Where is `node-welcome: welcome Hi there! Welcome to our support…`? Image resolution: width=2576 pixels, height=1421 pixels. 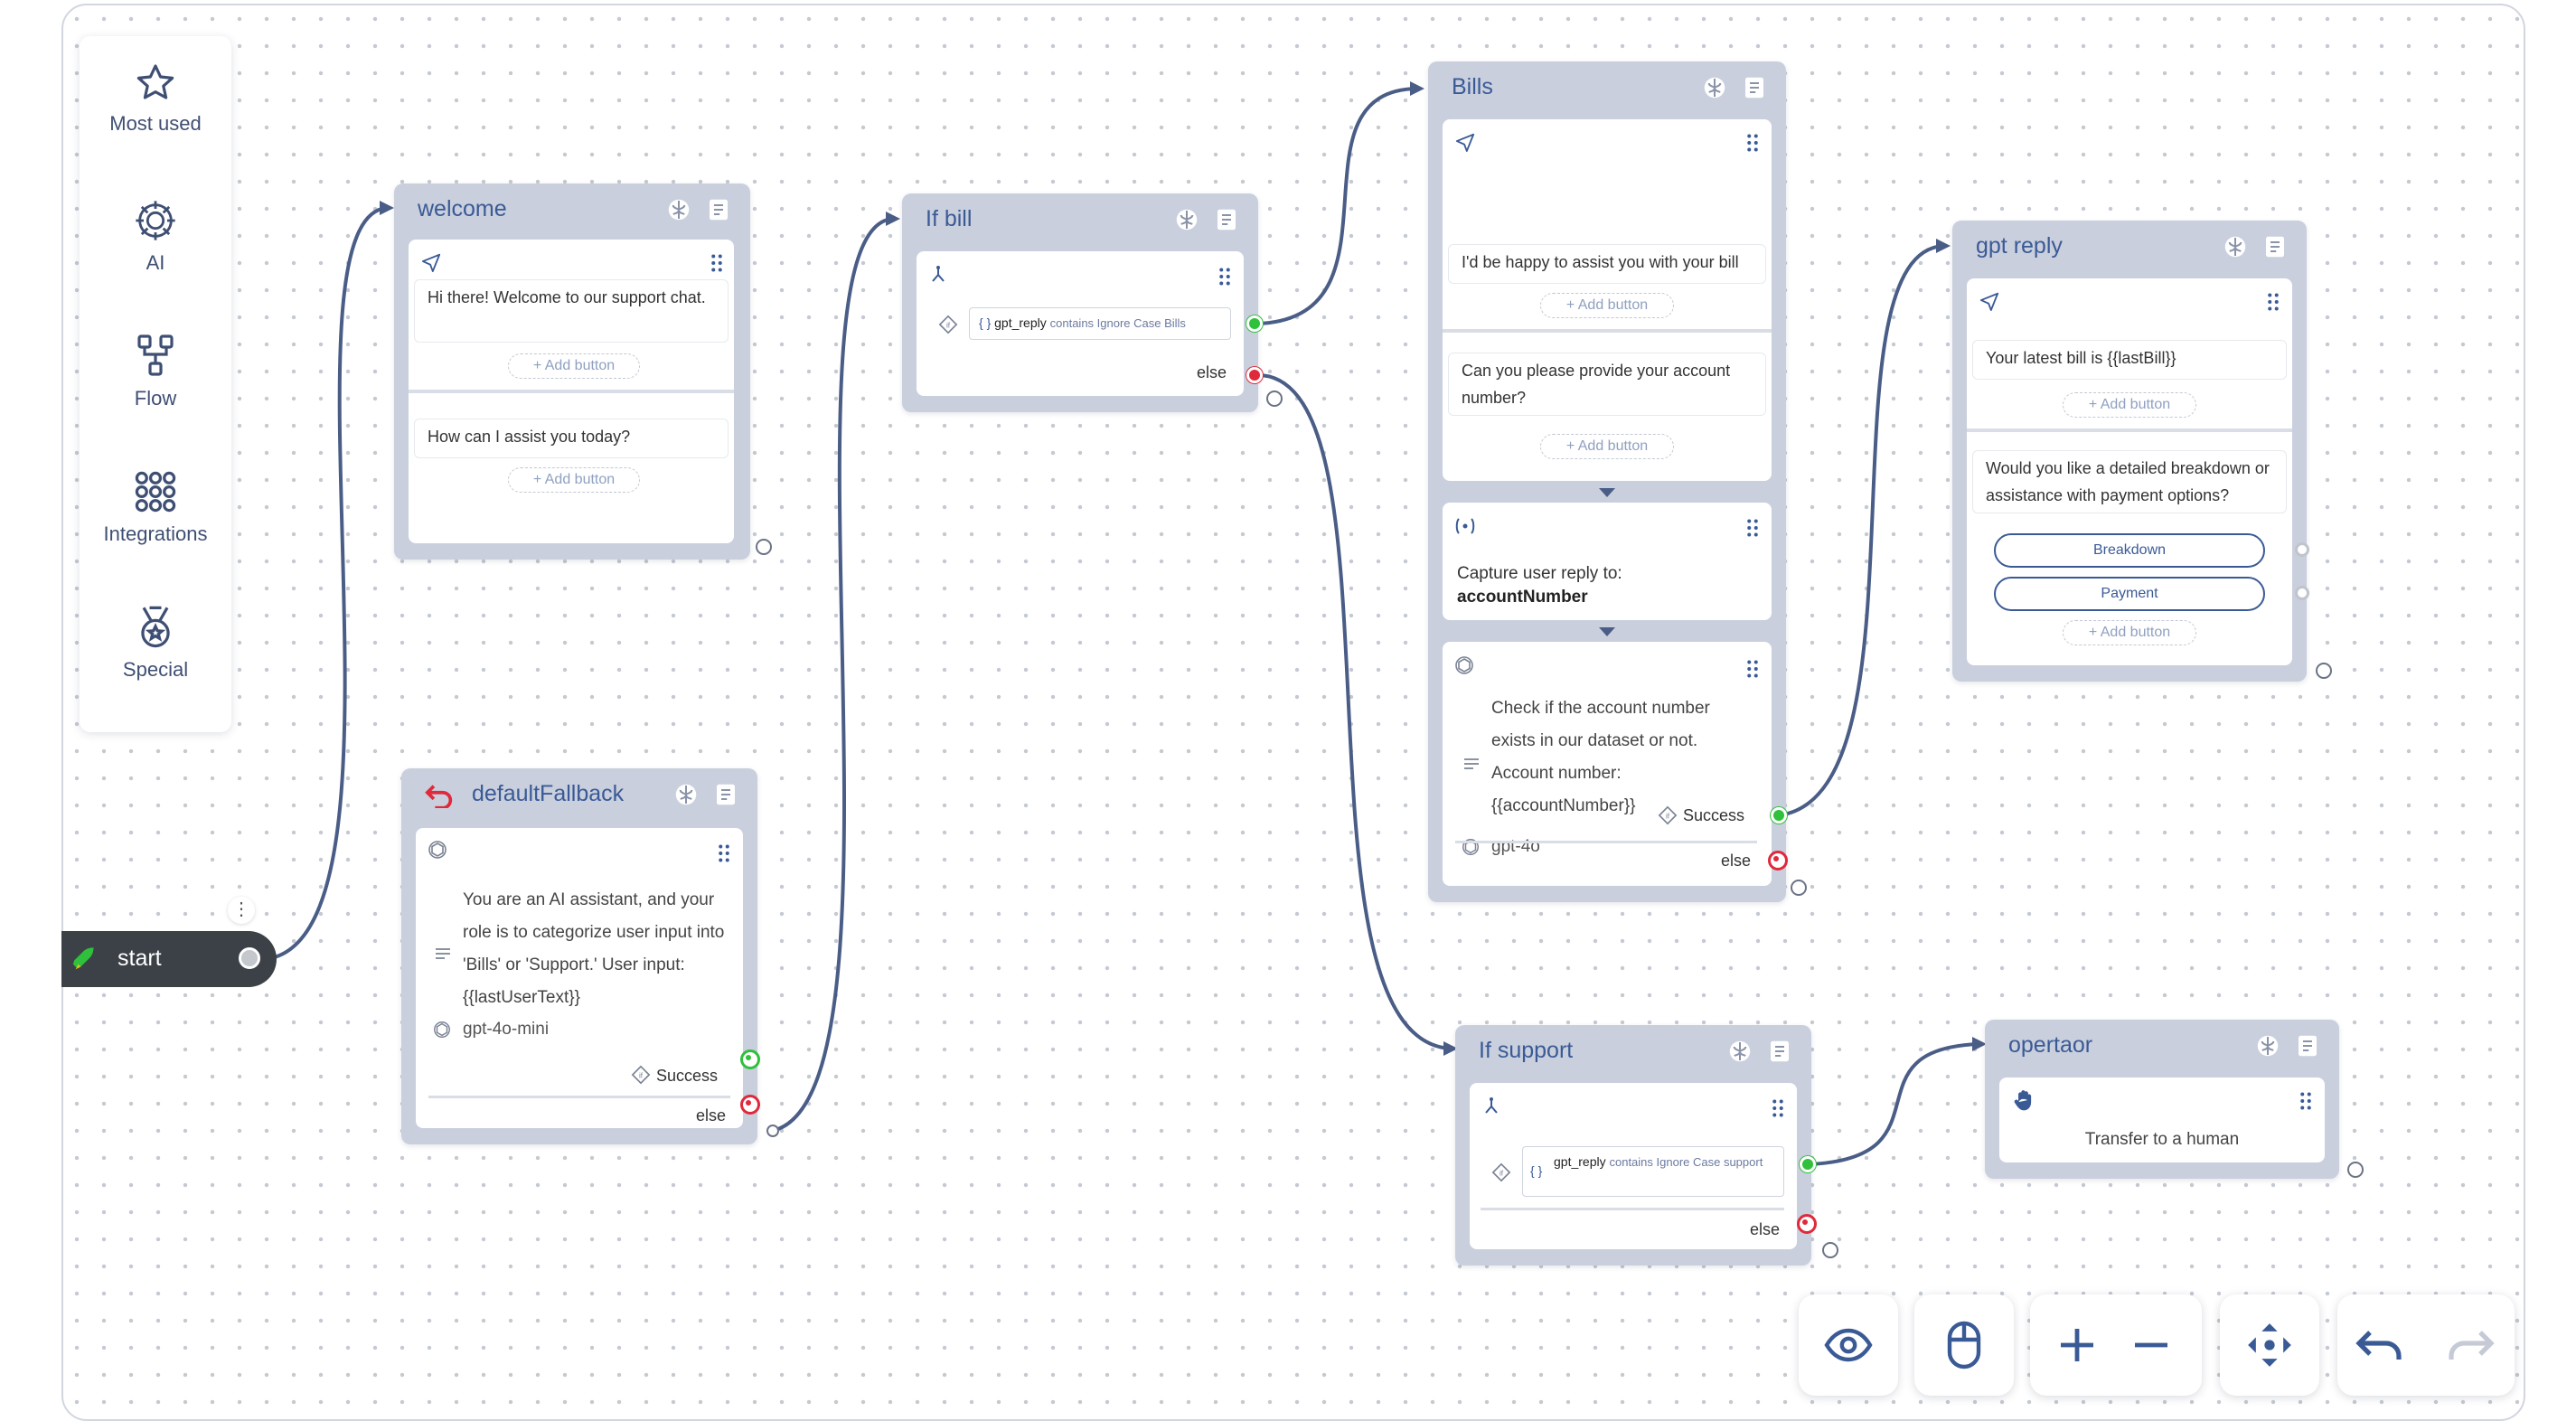
node-welcome: welcome Hi there! Welcome to our support… is located at coordinates (572, 372).